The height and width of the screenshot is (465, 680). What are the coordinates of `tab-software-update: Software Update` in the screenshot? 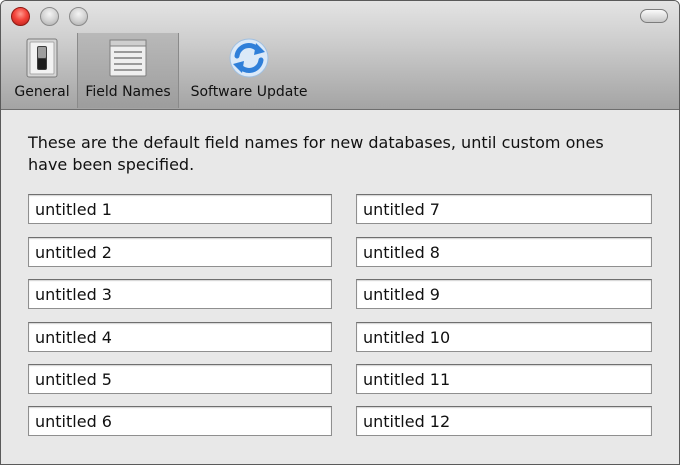 It's located at (249, 70).